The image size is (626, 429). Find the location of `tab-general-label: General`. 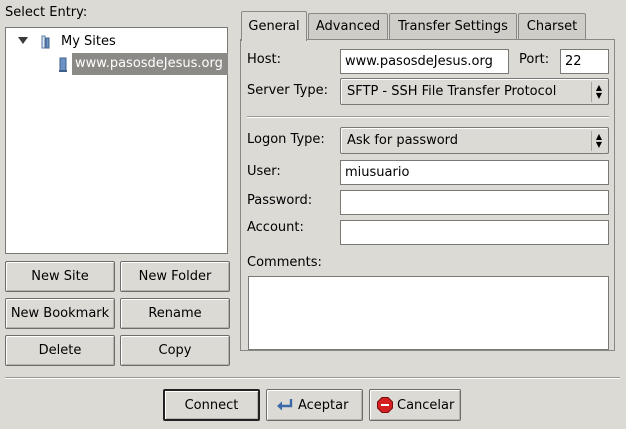

tab-general-label: General is located at coordinates (274, 26).